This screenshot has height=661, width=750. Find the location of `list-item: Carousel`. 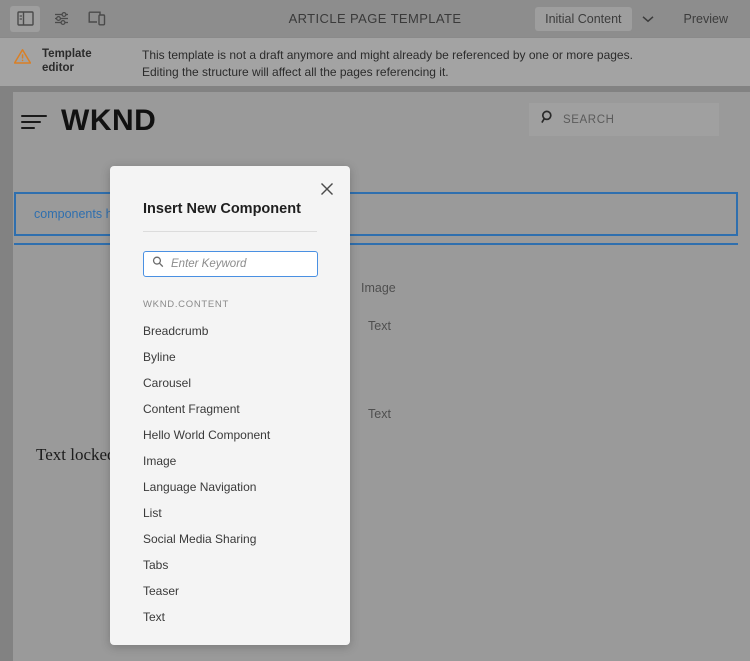

list-item: Carousel is located at coordinates (230, 383).